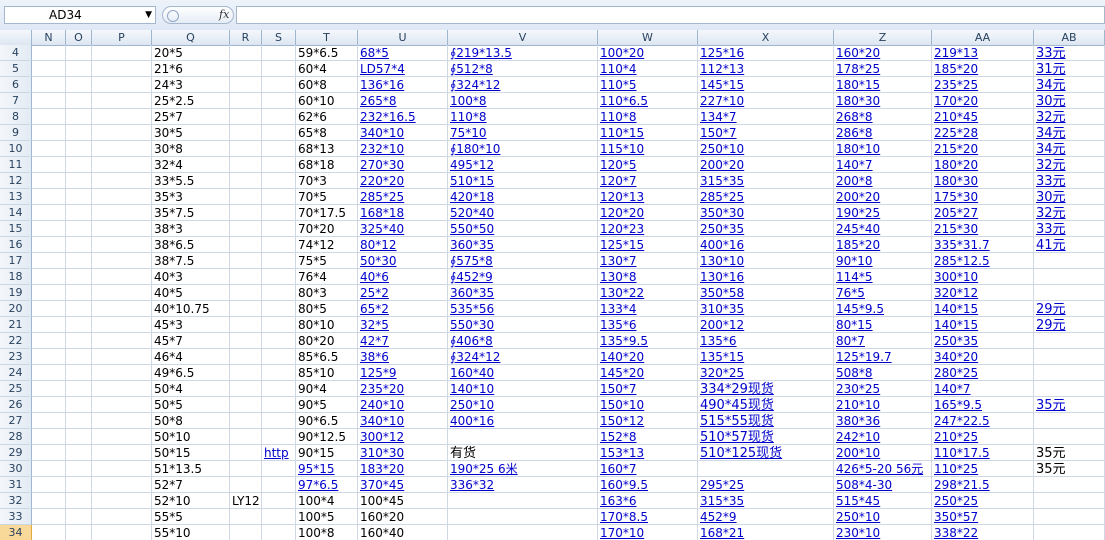 The image size is (1105, 540). Describe the element at coordinates (403, 341) in the screenshot. I see `cell-u: 42*7` at that location.